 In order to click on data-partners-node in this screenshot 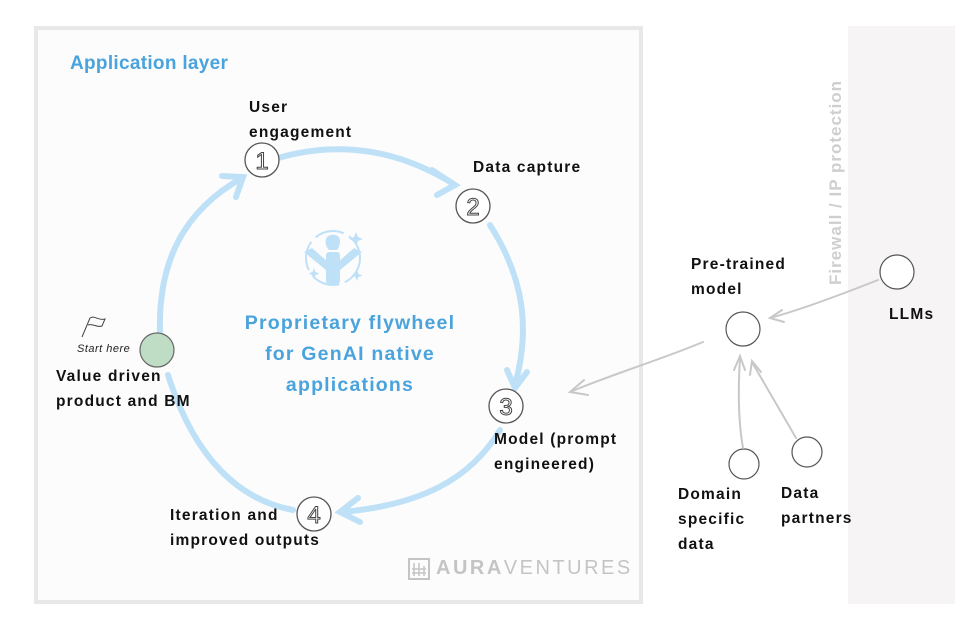, I will do `click(807, 452)`.